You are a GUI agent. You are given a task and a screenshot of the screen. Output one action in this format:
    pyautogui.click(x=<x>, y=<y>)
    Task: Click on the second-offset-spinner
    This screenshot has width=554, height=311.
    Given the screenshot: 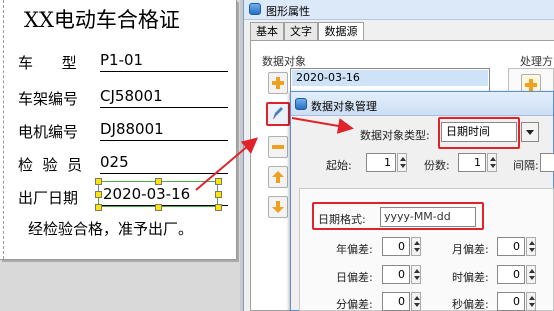 What is the action you would take?
    pyautogui.click(x=531, y=301)
    